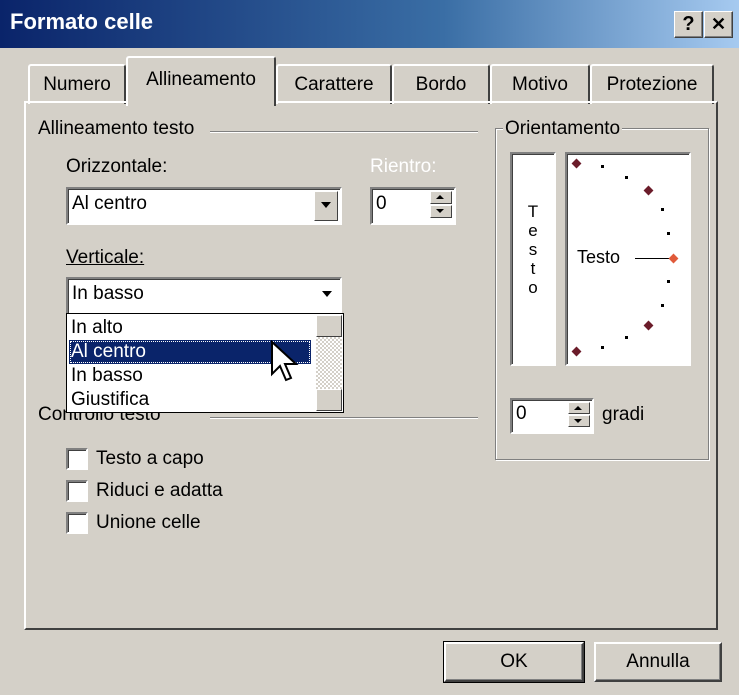 Image resolution: width=739 pixels, height=695 pixels. Describe the element at coordinates (190, 400) in the screenshot. I see `option-giustifica: Giustifica` at that location.